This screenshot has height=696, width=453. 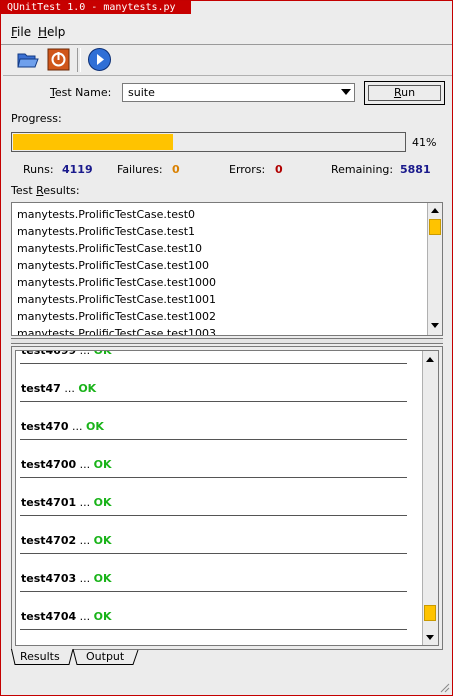 I want to click on stop-button, so click(x=58, y=59).